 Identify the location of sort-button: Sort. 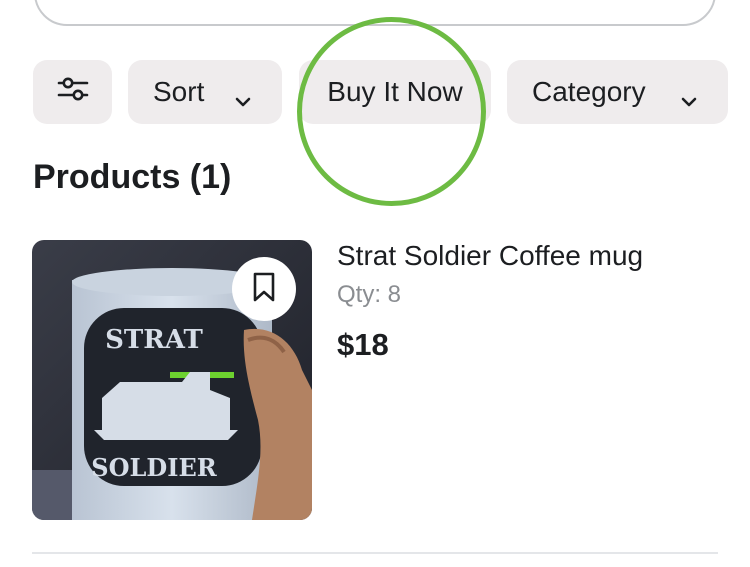
(205, 92).